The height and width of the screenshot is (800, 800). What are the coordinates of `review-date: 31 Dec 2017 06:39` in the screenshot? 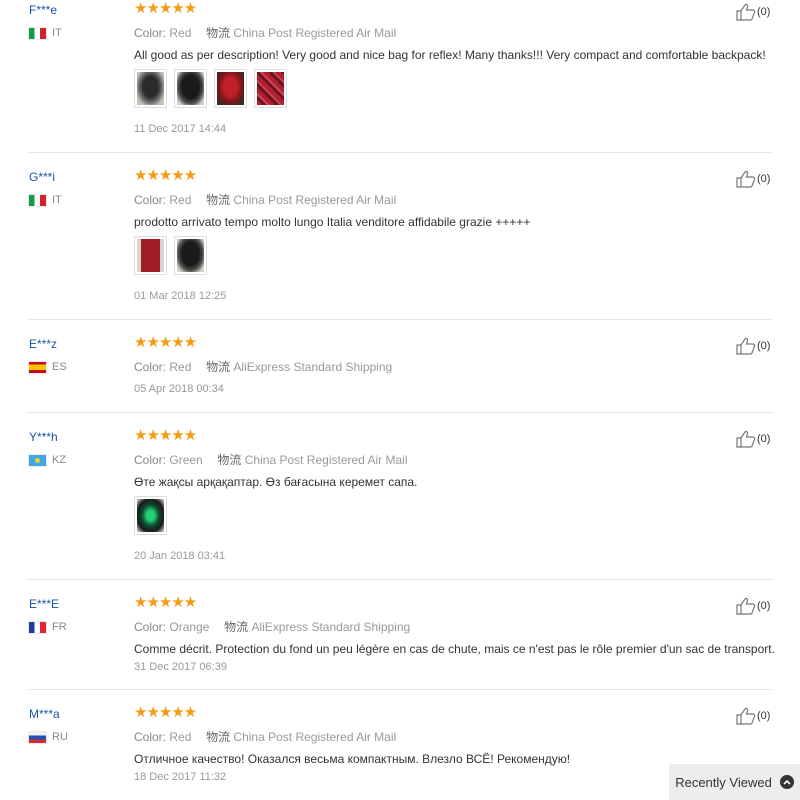 It's located at (180, 667).